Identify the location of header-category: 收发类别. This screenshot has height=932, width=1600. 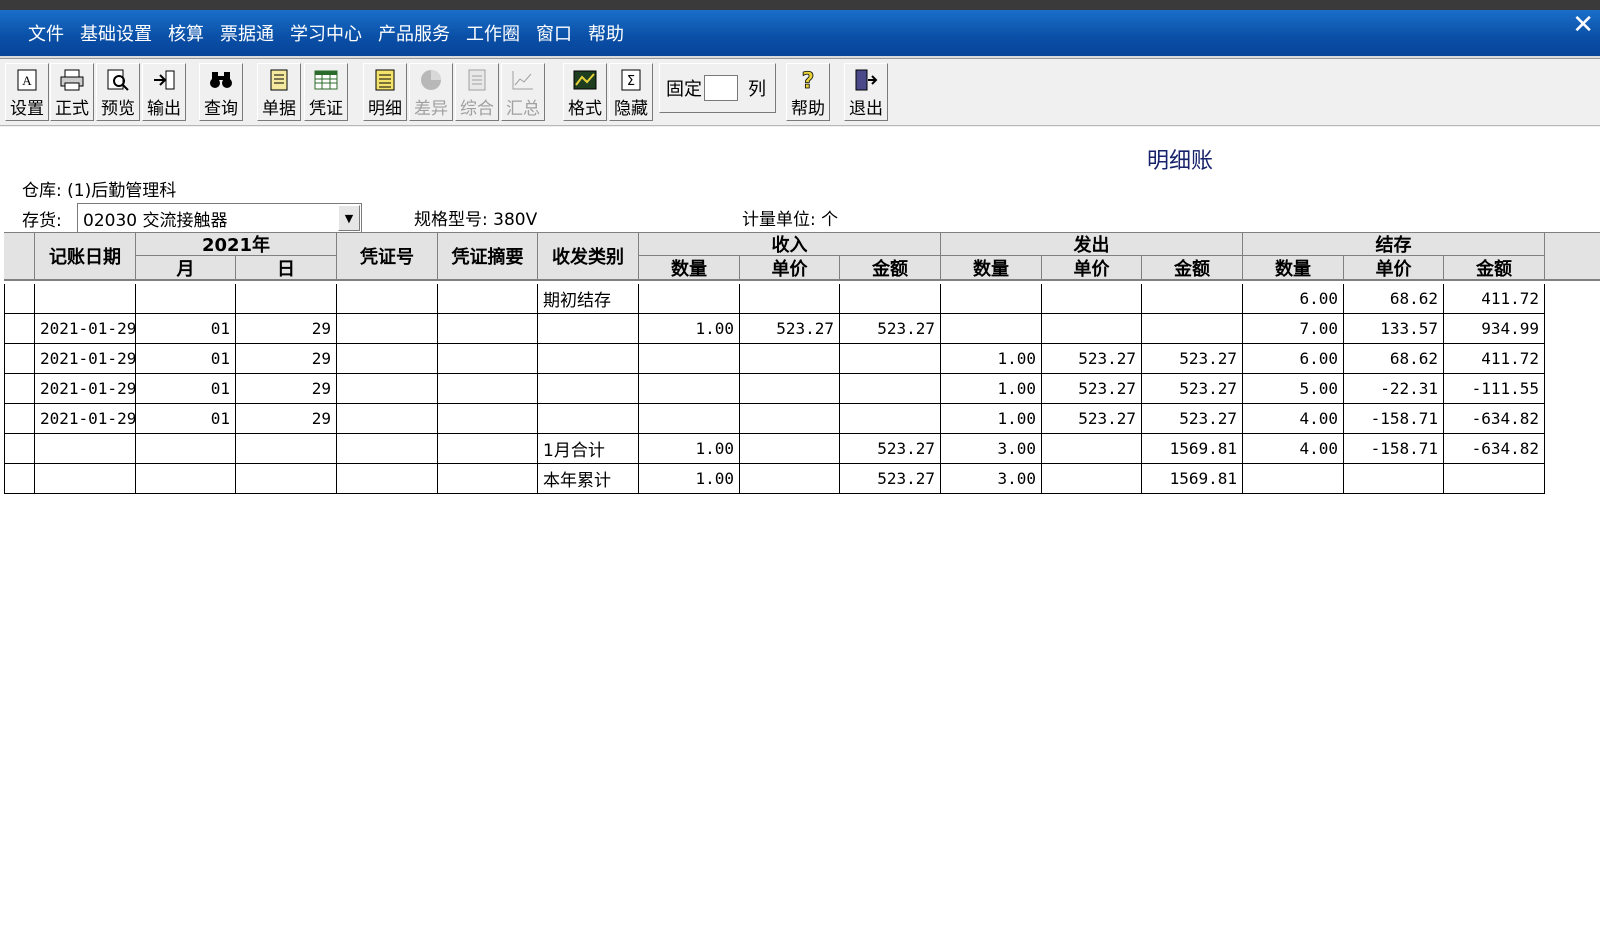
(588, 256).